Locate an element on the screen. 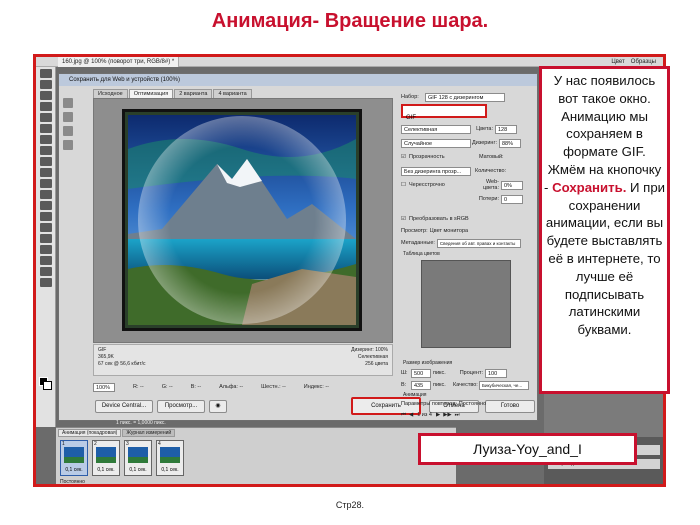 This screenshot has height=525, width=700. preview-mode-value: Цвет монитора is located at coordinates (449, 231).